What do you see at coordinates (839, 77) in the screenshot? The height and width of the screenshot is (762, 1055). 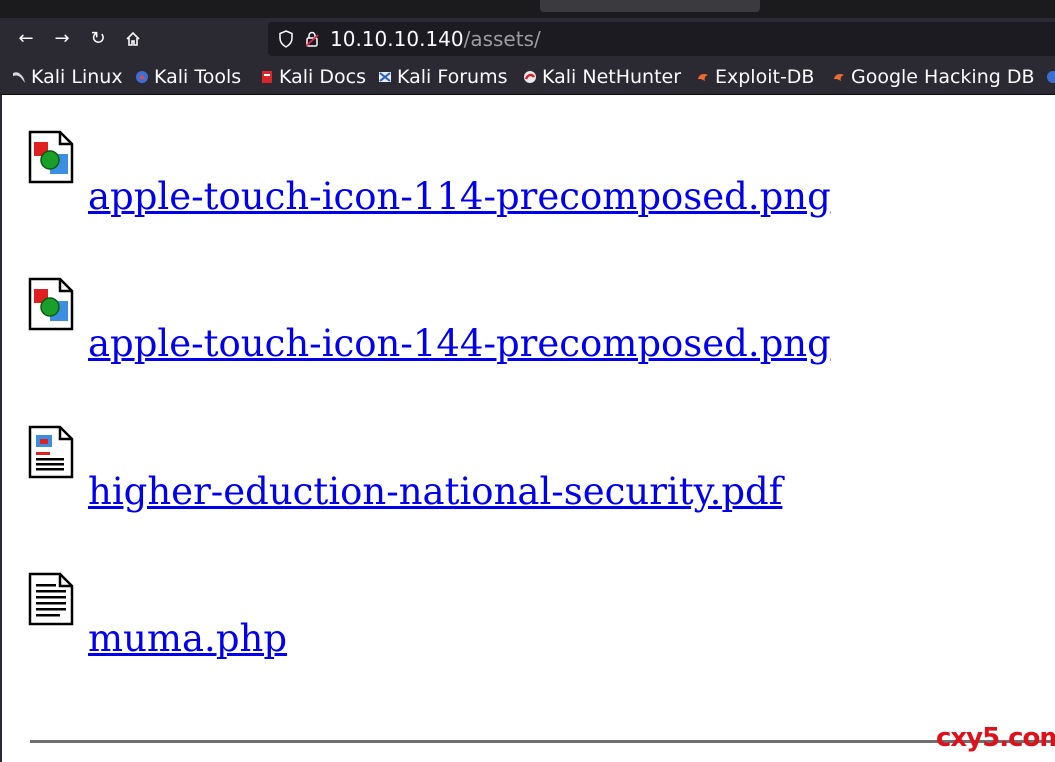 I see `ghdb-icon` at bounding box center [839, 77].